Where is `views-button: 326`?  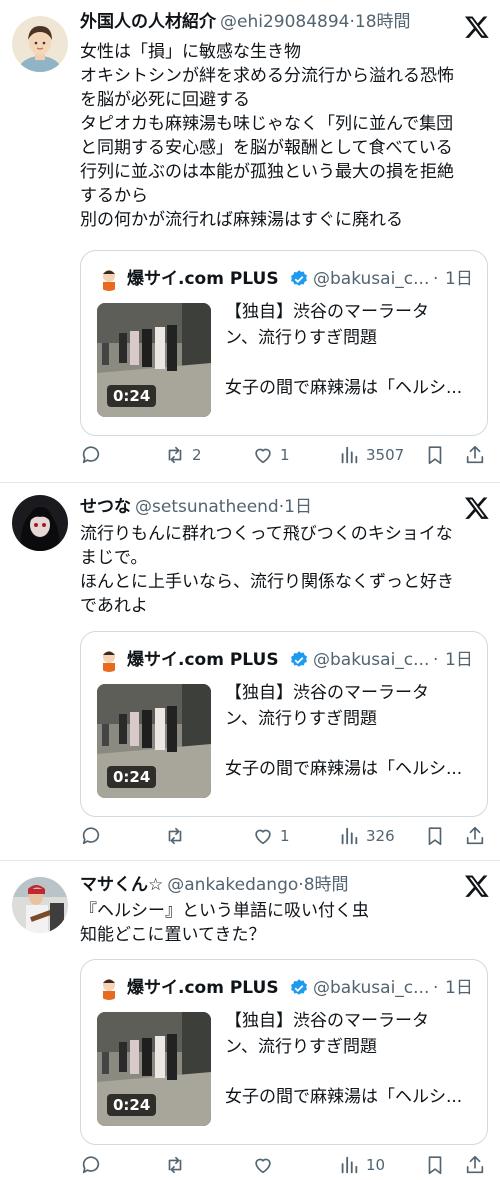 views-button: 326 is located at coordinates (366, 836).